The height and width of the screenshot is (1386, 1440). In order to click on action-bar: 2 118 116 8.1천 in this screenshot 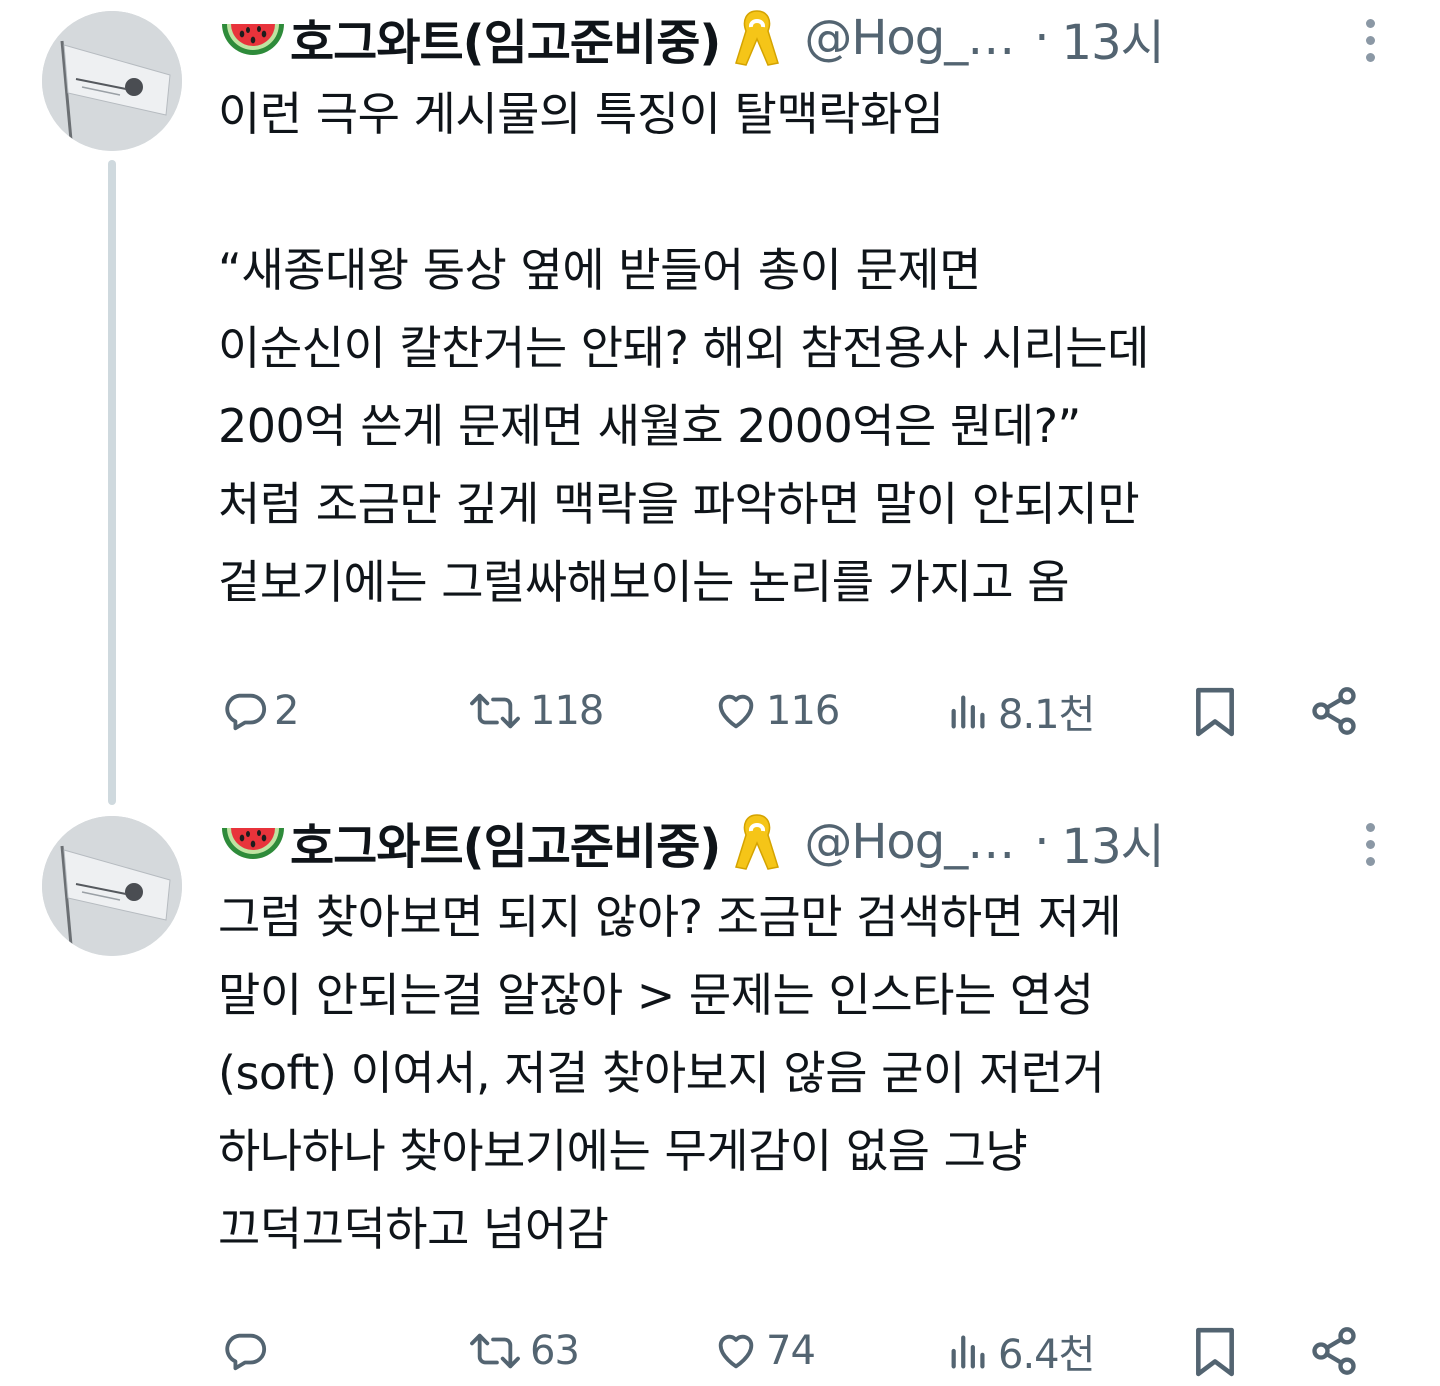, I will do `click(798, 711)`.